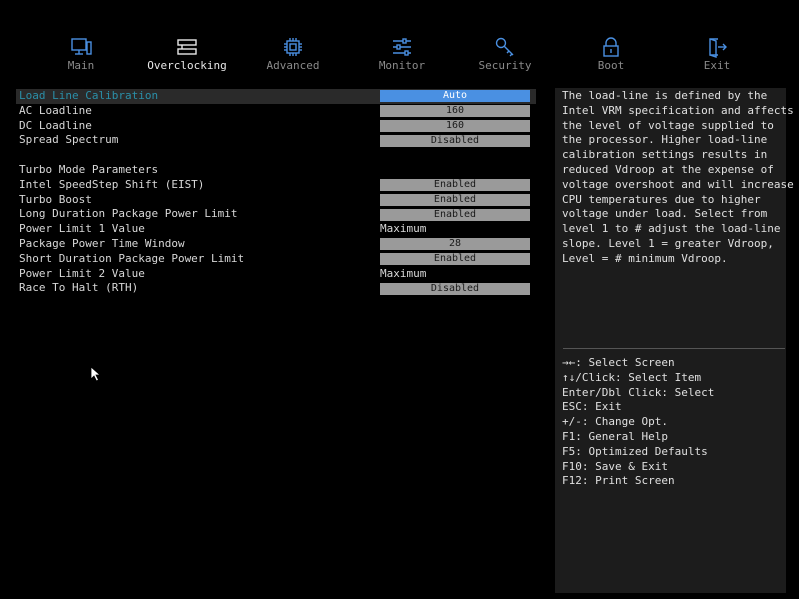 This screenshot has width=799, height=599. Describe the element at coordinates (96, 374) in the screenshot. I see `mouse-cursor-icon` at that location.